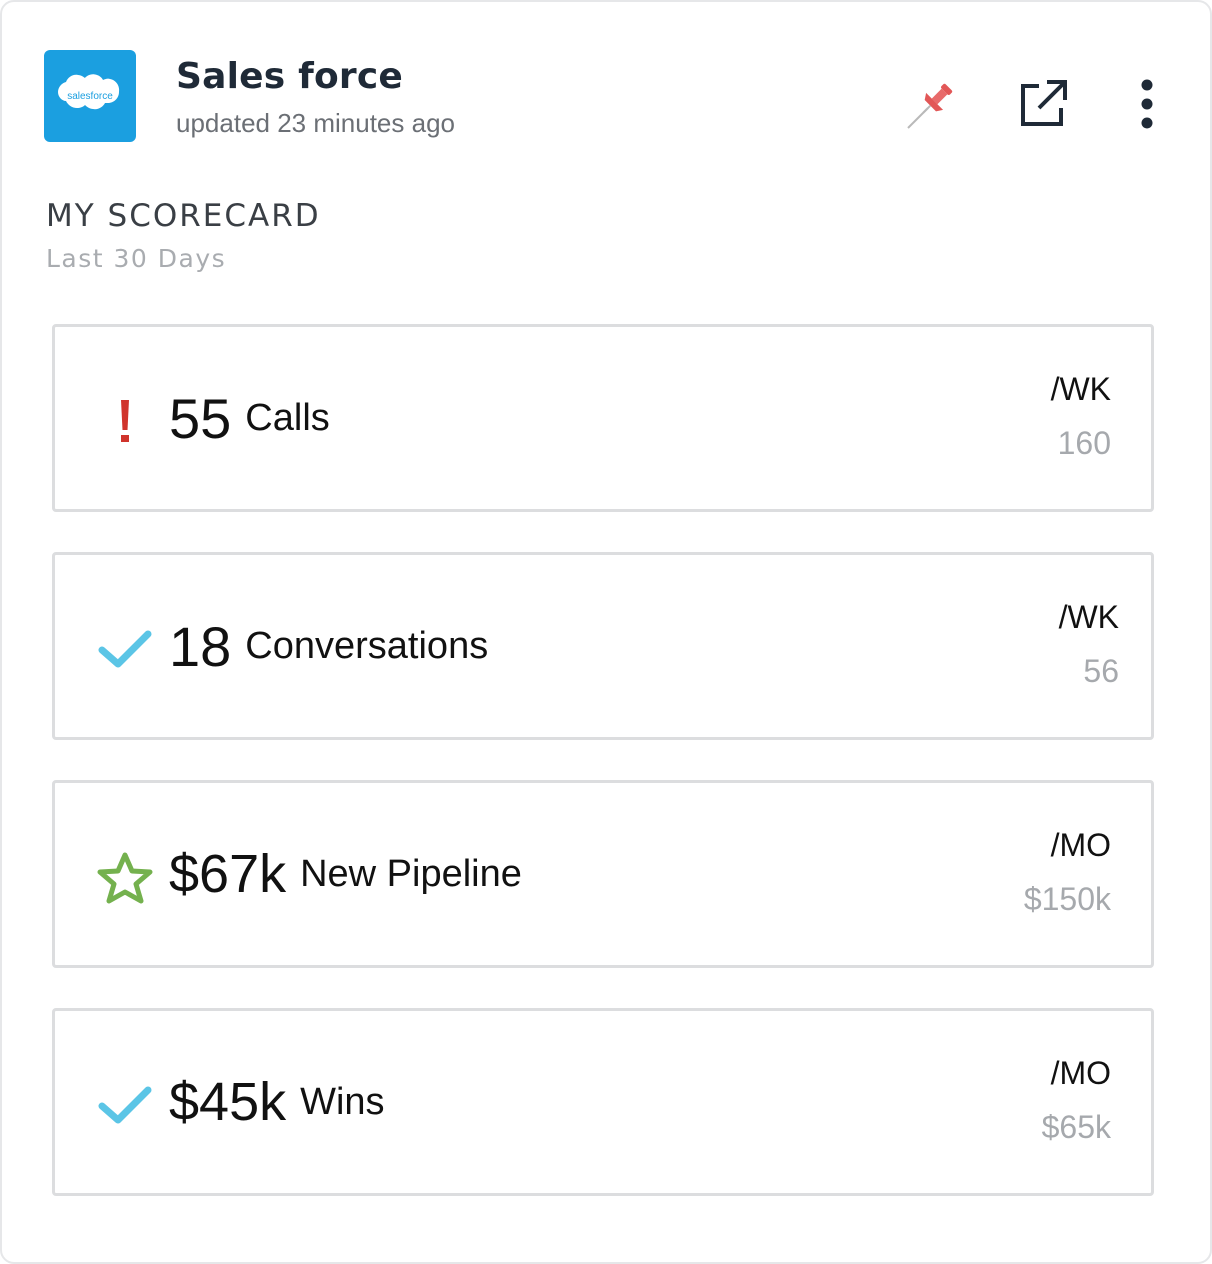 The image size is (1212, 1264). I want to click on logo-text: salesforce, so click(90, 96).